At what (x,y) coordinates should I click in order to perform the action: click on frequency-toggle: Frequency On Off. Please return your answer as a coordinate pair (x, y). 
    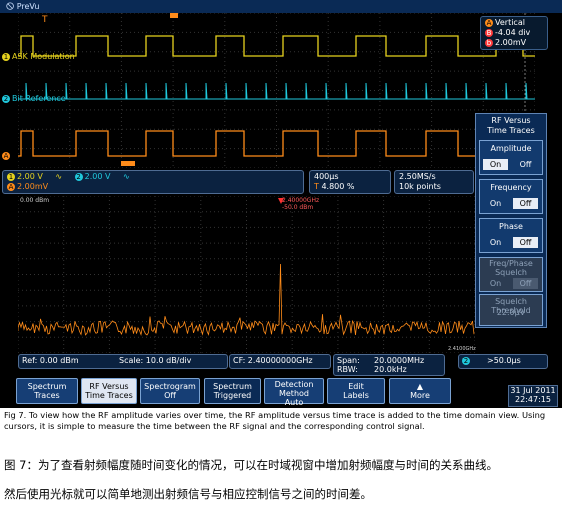
    Looking at the image, I should click on (511, 196).